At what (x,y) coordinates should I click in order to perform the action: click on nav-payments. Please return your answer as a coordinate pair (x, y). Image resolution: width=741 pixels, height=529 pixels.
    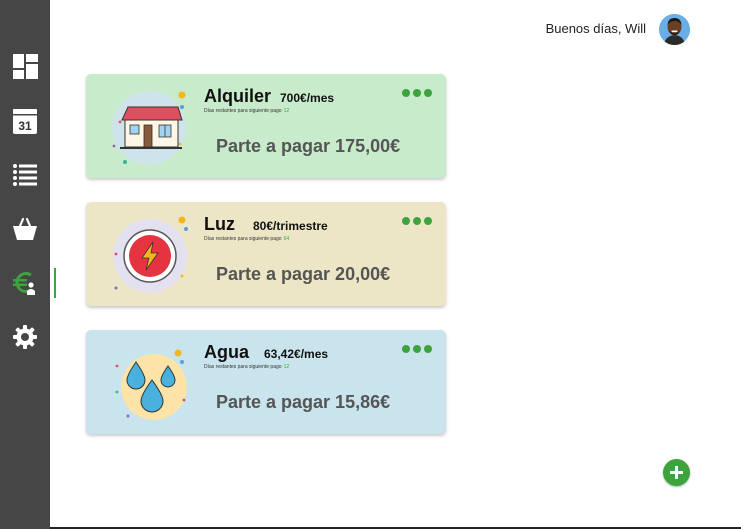
    Looking at the image, I should click on (25, 283).